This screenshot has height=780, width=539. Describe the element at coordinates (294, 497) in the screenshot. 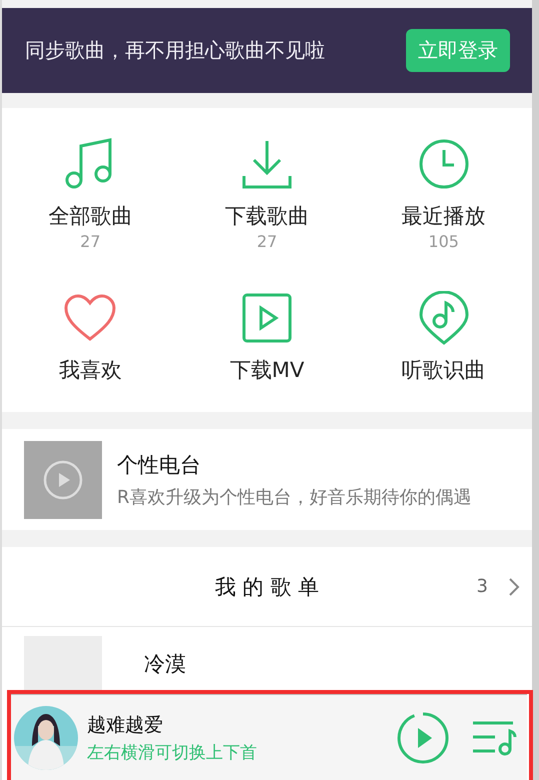

I see `radio-subtitle: R喜欢升级为个性电台，好音乐期待你的偶遇` at that location.